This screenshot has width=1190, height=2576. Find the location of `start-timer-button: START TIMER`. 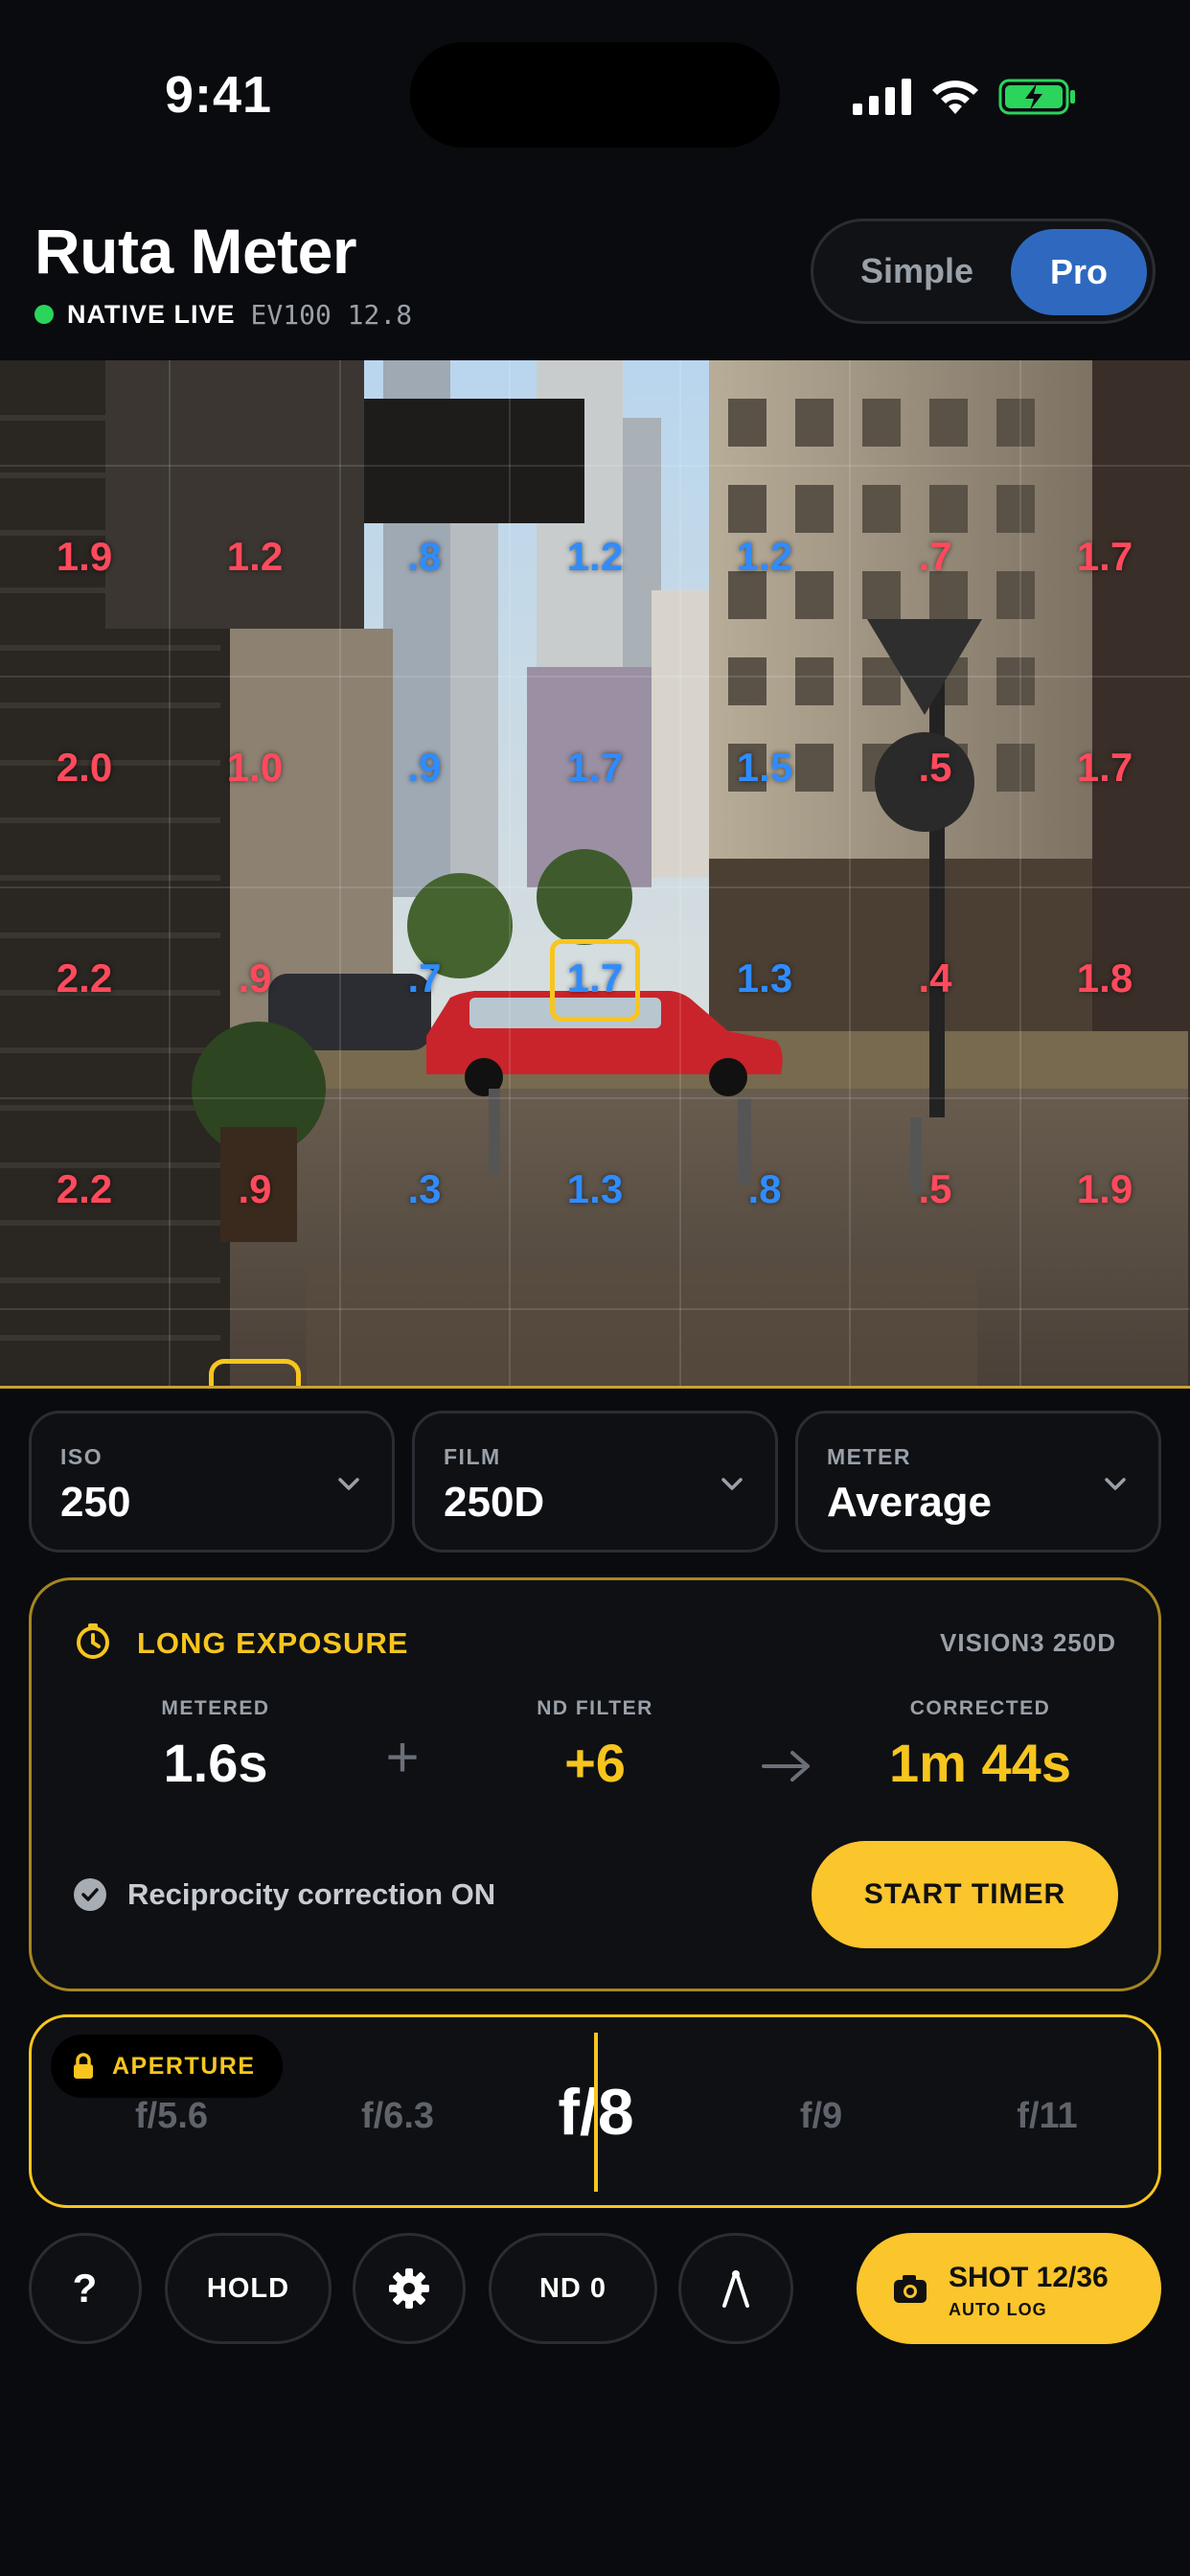

start-timer-button: START TIMER is located at coordinates (965, 1894).